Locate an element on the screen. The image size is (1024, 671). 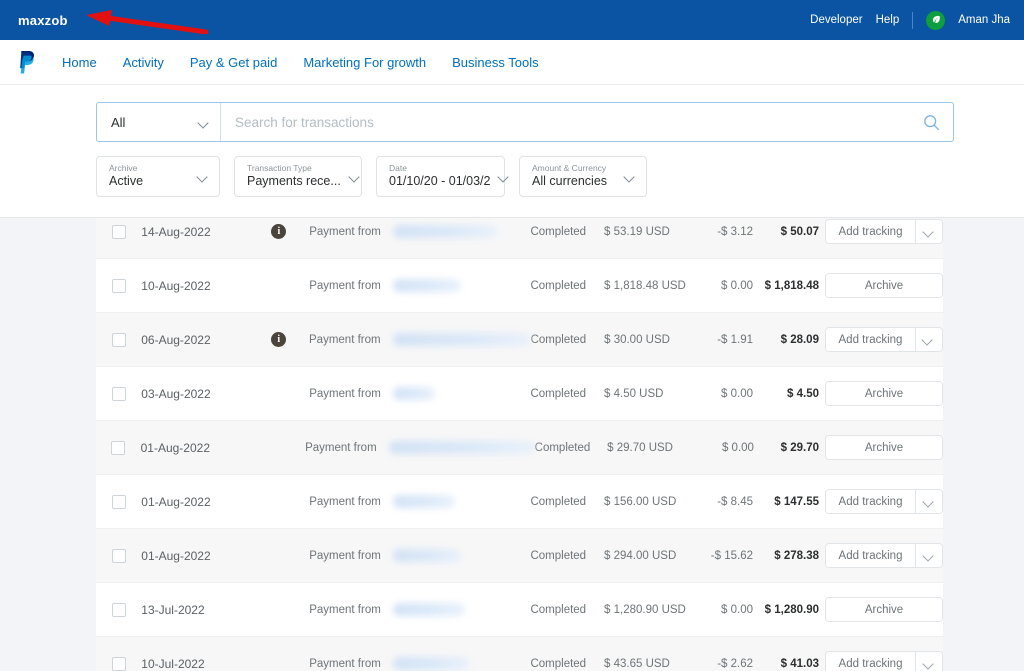
row-net-amount: $ 1,280.90 is located at coordinates (792, 609).